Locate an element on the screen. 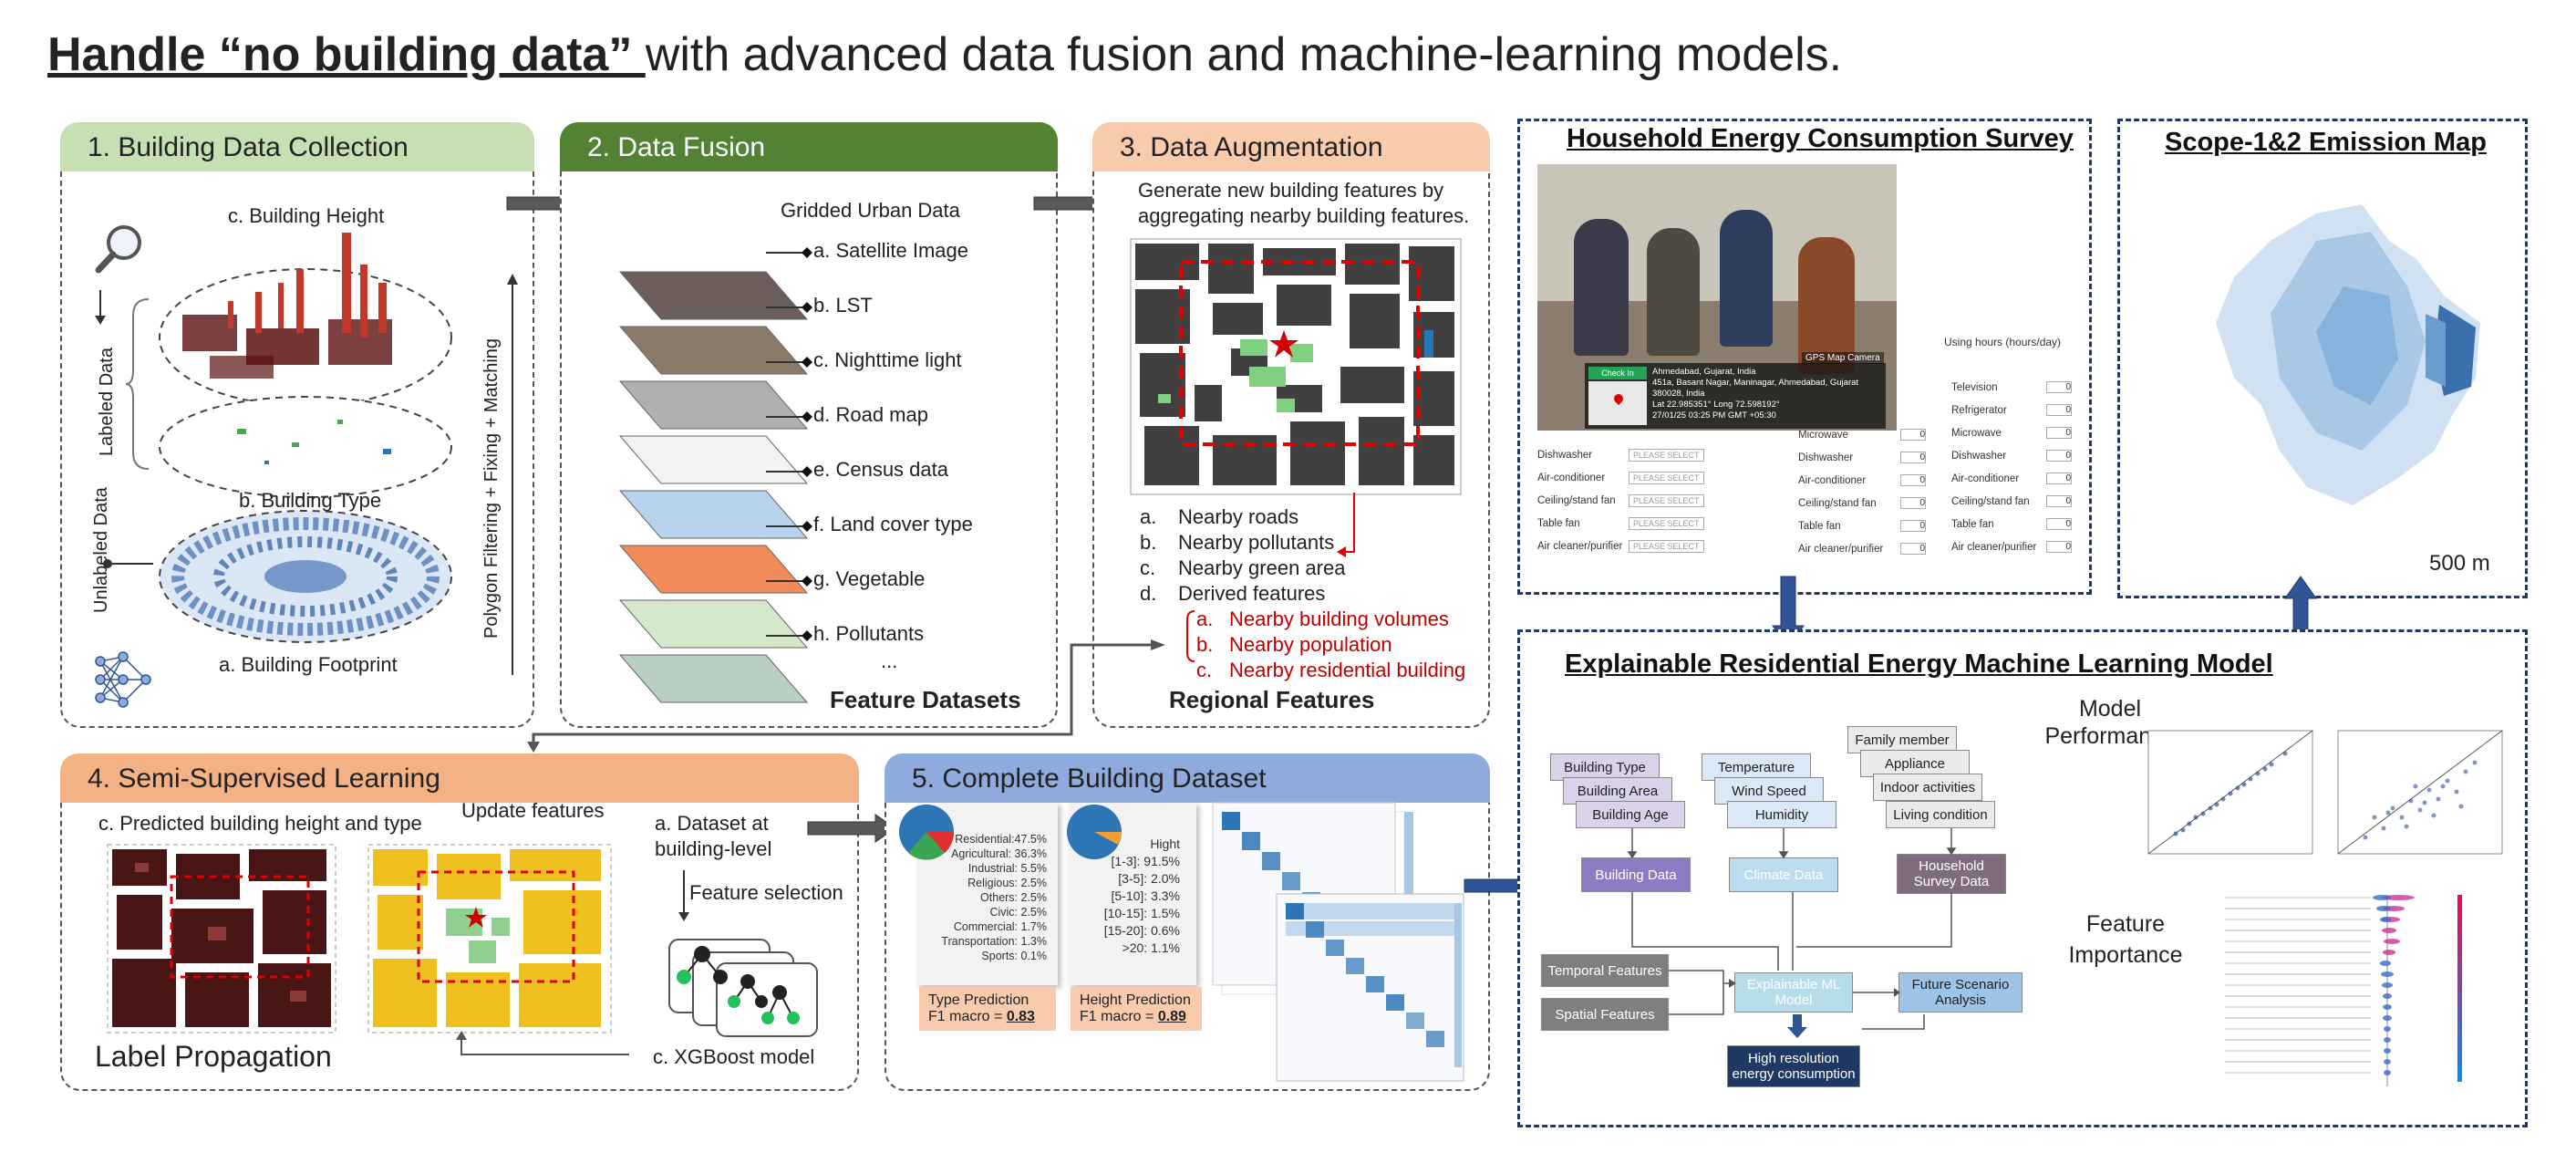 This screenshot has height=1153, width=2576. survey-row: Refrigerator 0 is located at coordinates (2011, 410).